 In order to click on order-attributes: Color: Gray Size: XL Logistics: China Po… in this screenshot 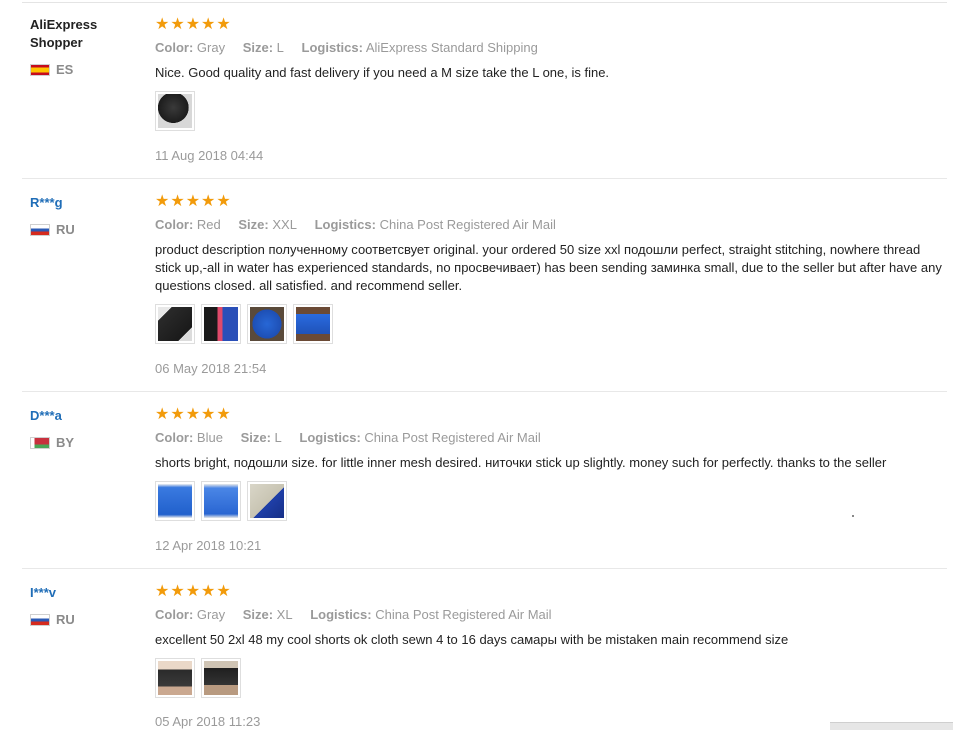, I will do `click(360, 614)`.